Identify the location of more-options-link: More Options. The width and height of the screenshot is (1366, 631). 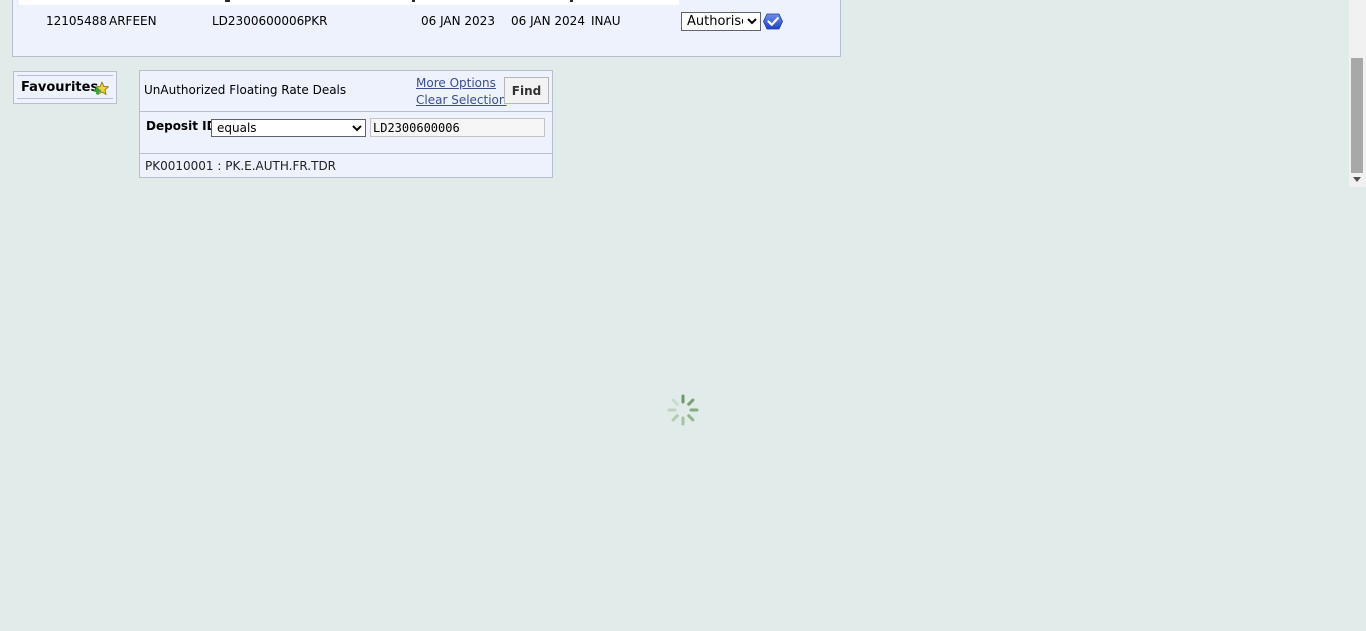
(456, 83).